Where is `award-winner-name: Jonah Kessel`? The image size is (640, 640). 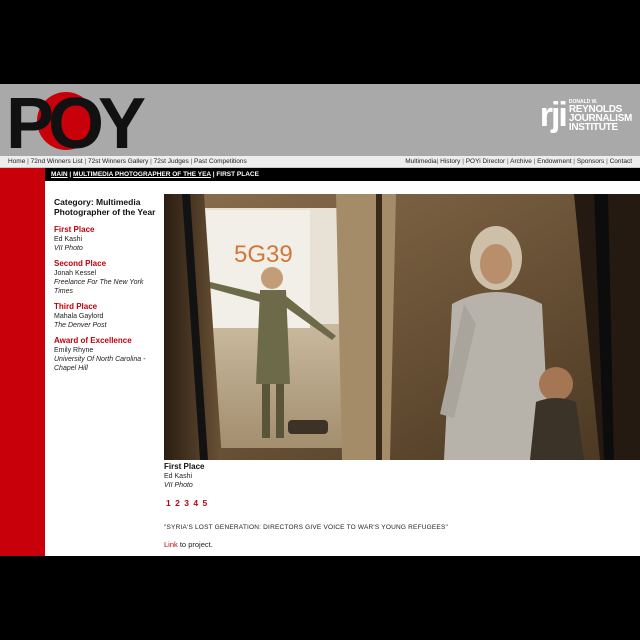
award-winner-name: Jonah Kessel is located at coordinates (75, 273).